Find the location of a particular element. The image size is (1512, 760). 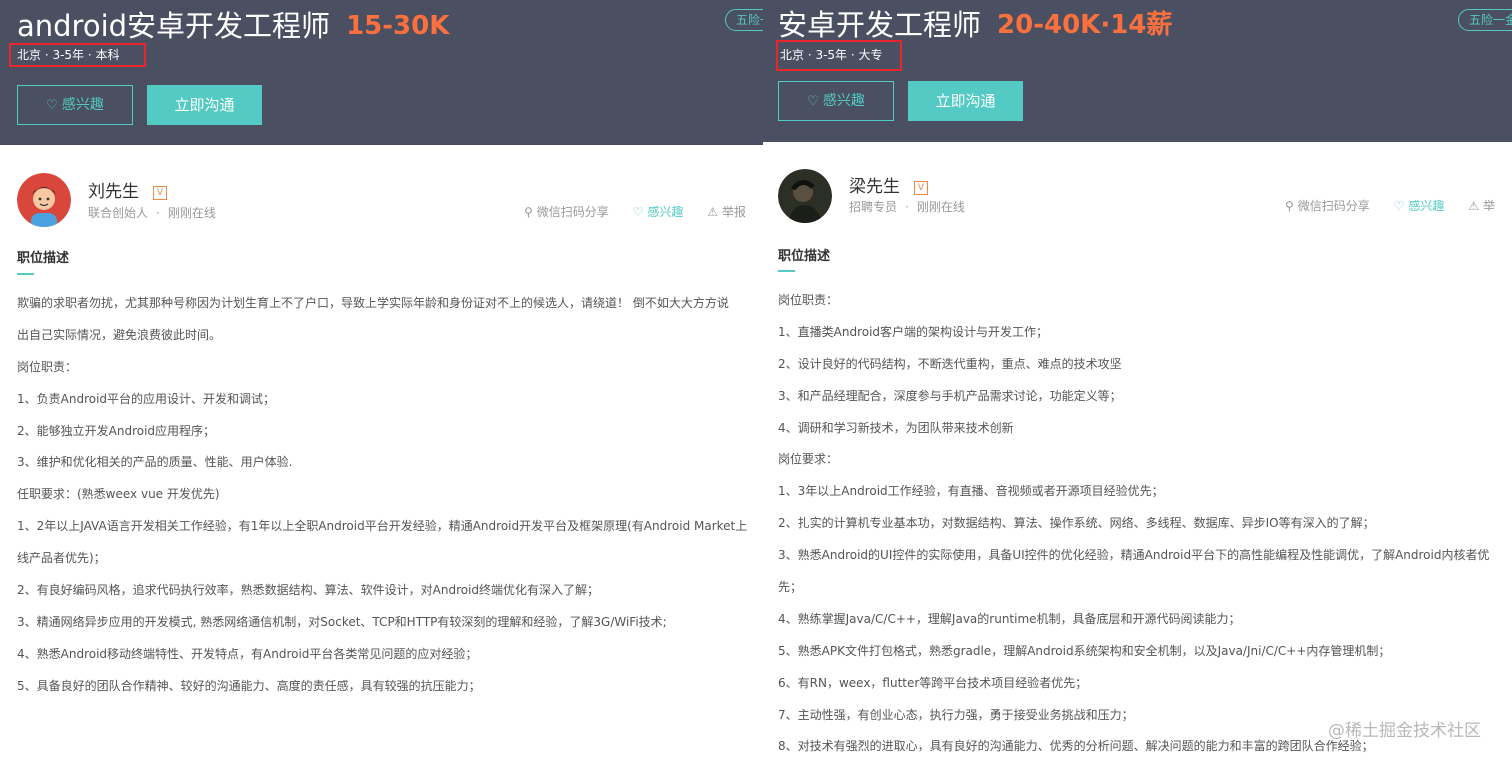

job-title: 安卓开发工程师 20-40K·14薪 is located at coordinates (975, 23).